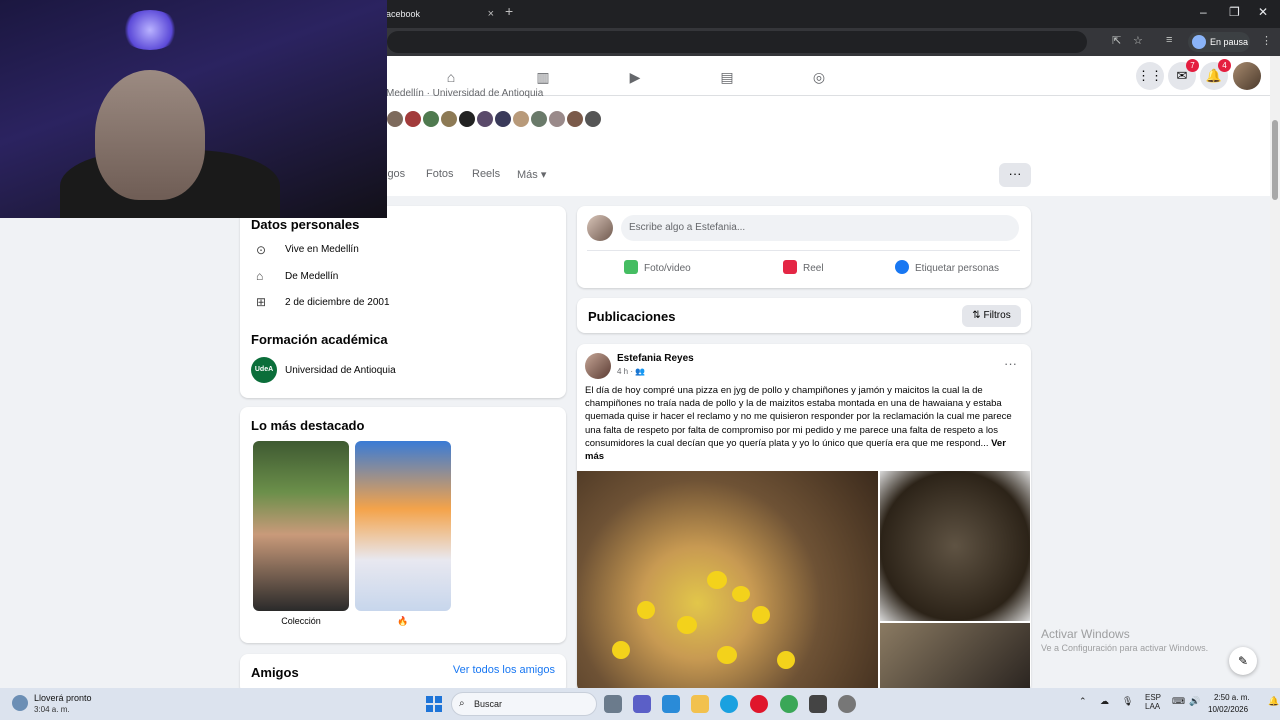 The image size is (1280, 720). Describe the element at coordinates (440, 174) in the screenshot. I see `tab-photos: Fotos` at that location.